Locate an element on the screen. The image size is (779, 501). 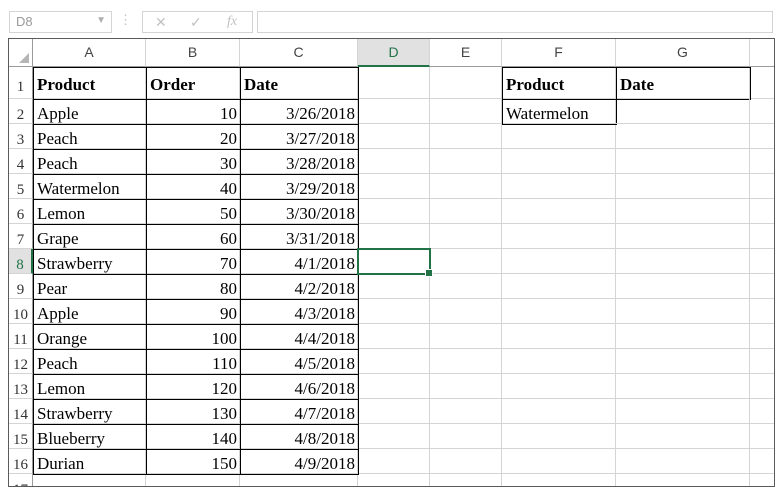
lookup-value-cell: Watermelon is located at coordinates (559, 112).